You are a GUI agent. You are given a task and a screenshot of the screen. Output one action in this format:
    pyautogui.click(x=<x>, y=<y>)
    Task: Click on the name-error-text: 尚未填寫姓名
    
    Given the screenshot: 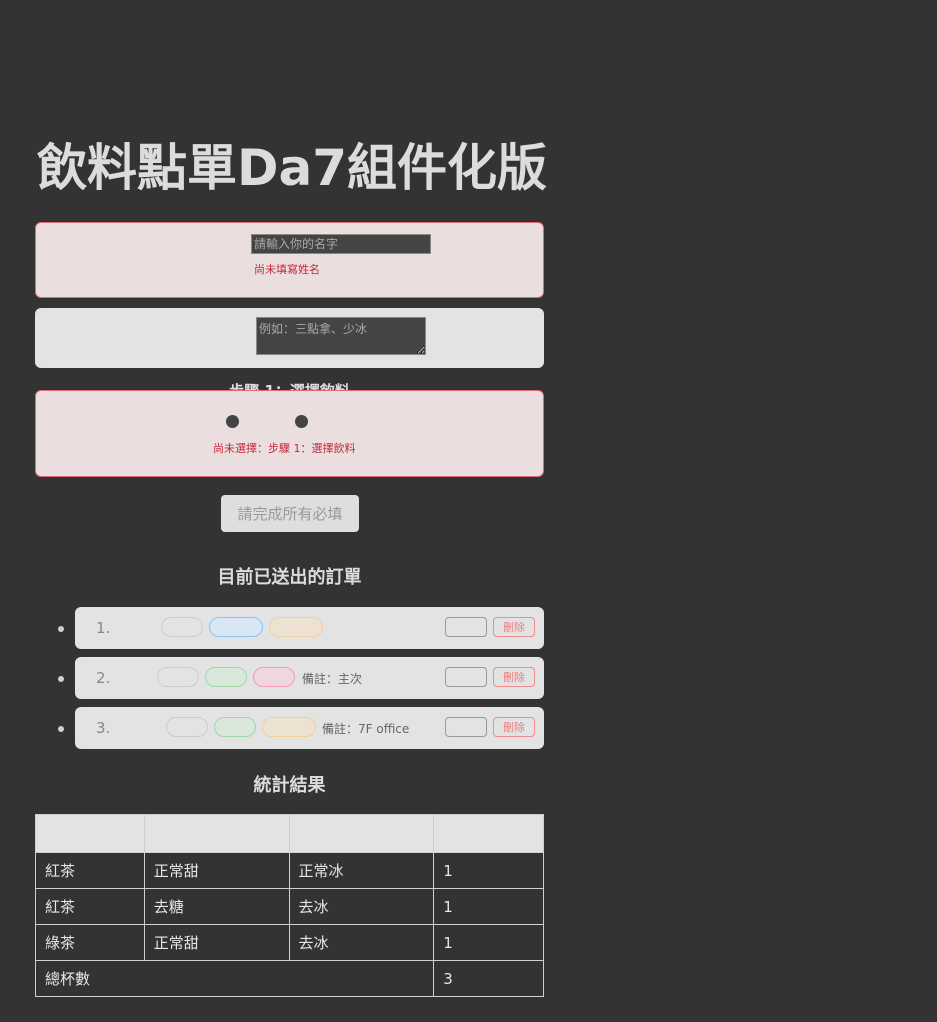 What is the action you would take?
    pyautogui.click(x=287, y=269)
    